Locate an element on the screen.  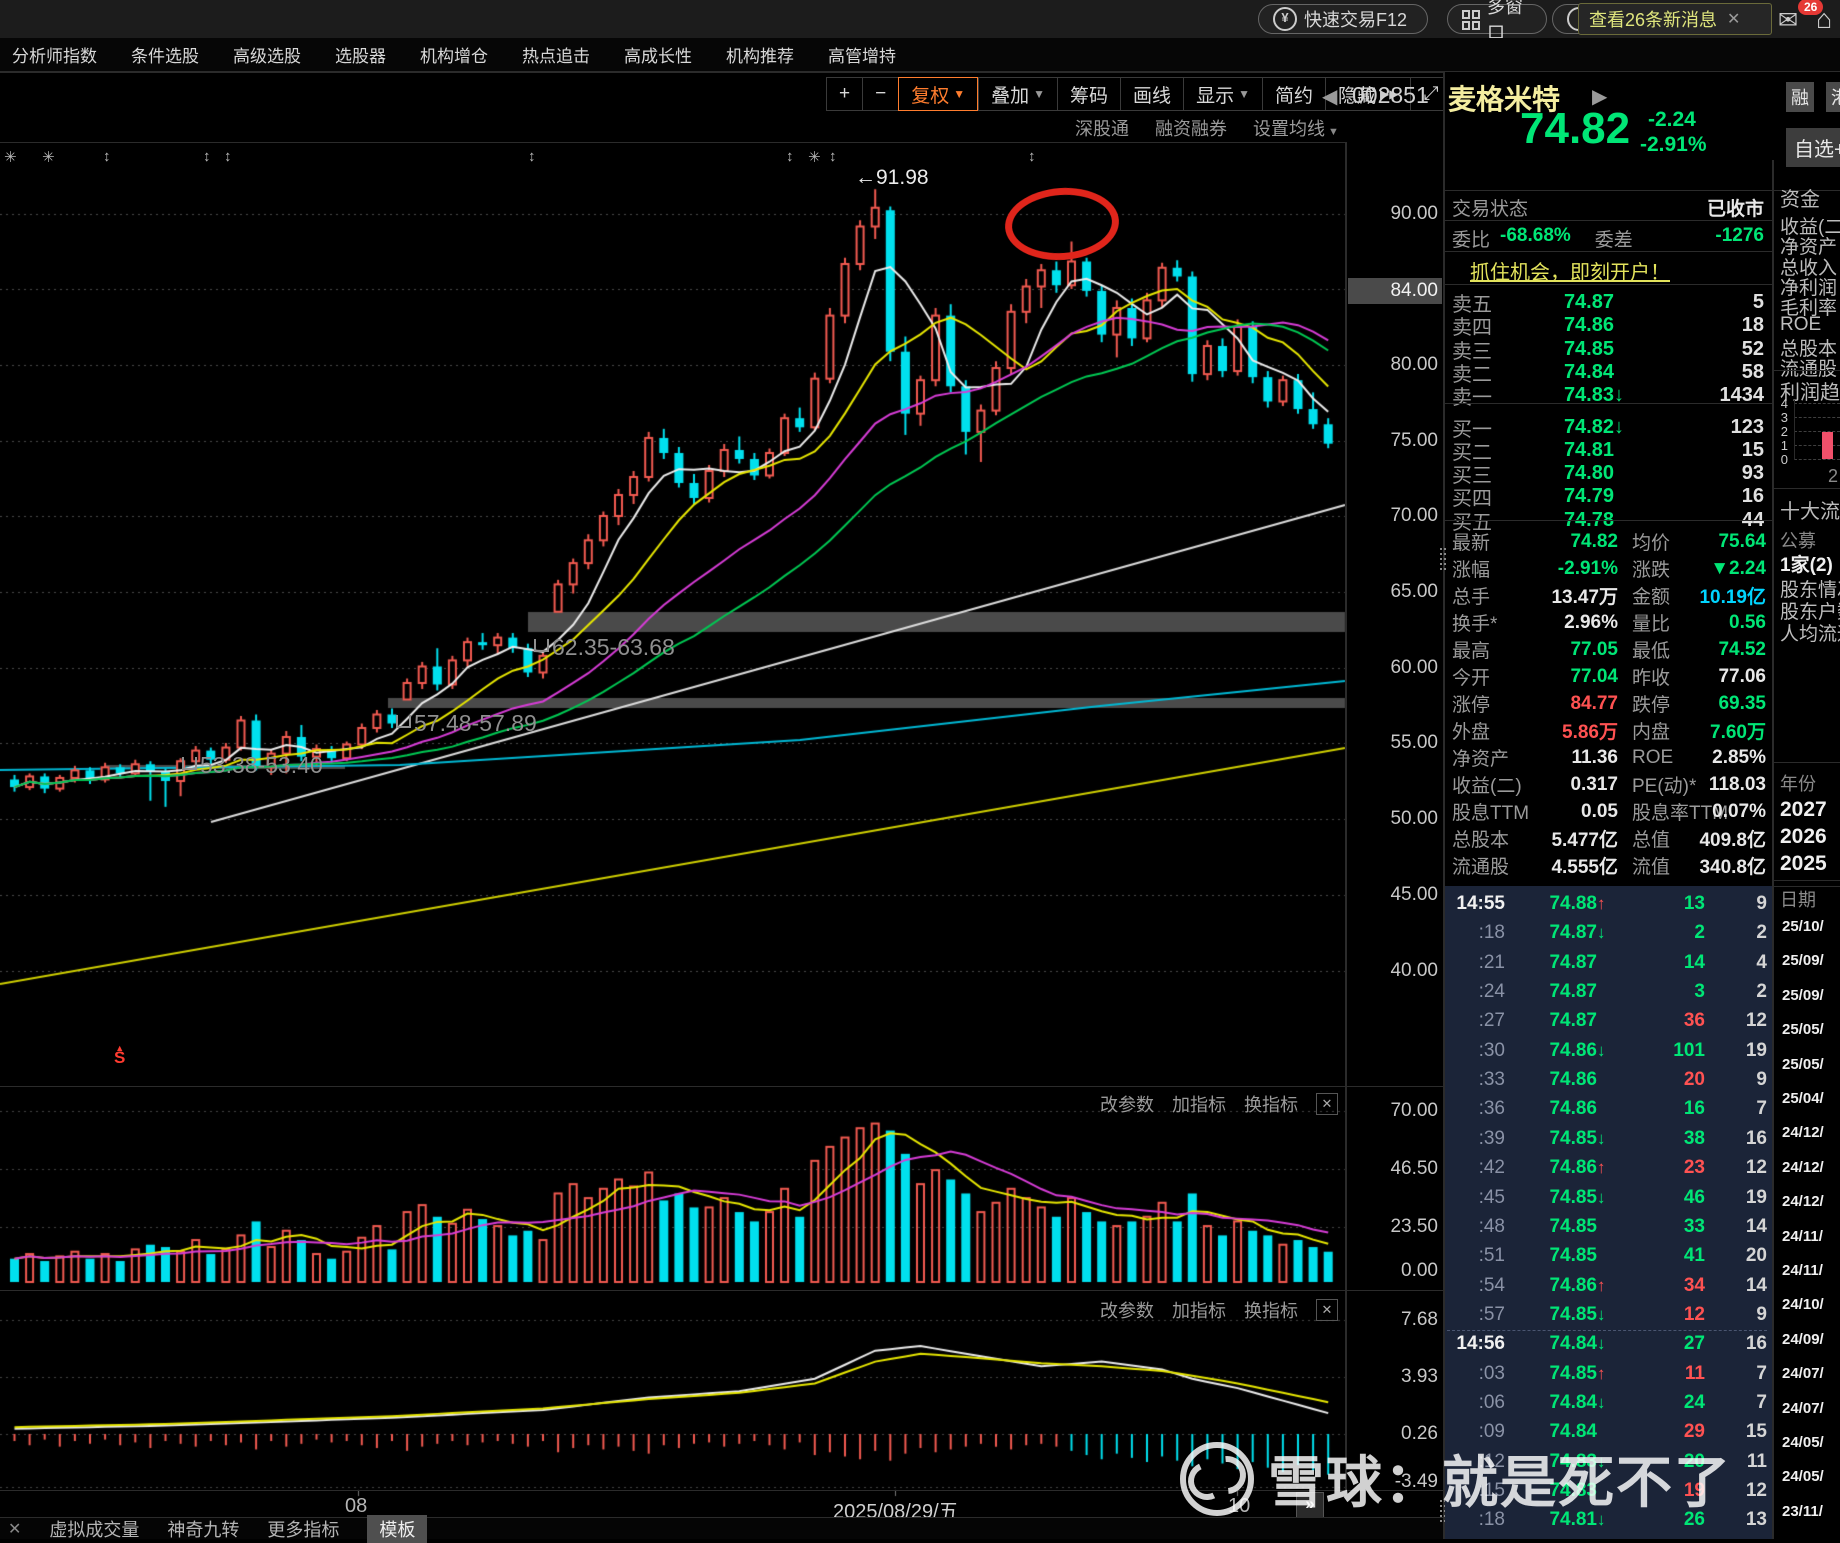
tick-row: :45 74.85 ↓ 46 19 is located at coordinates (1607, 1198).